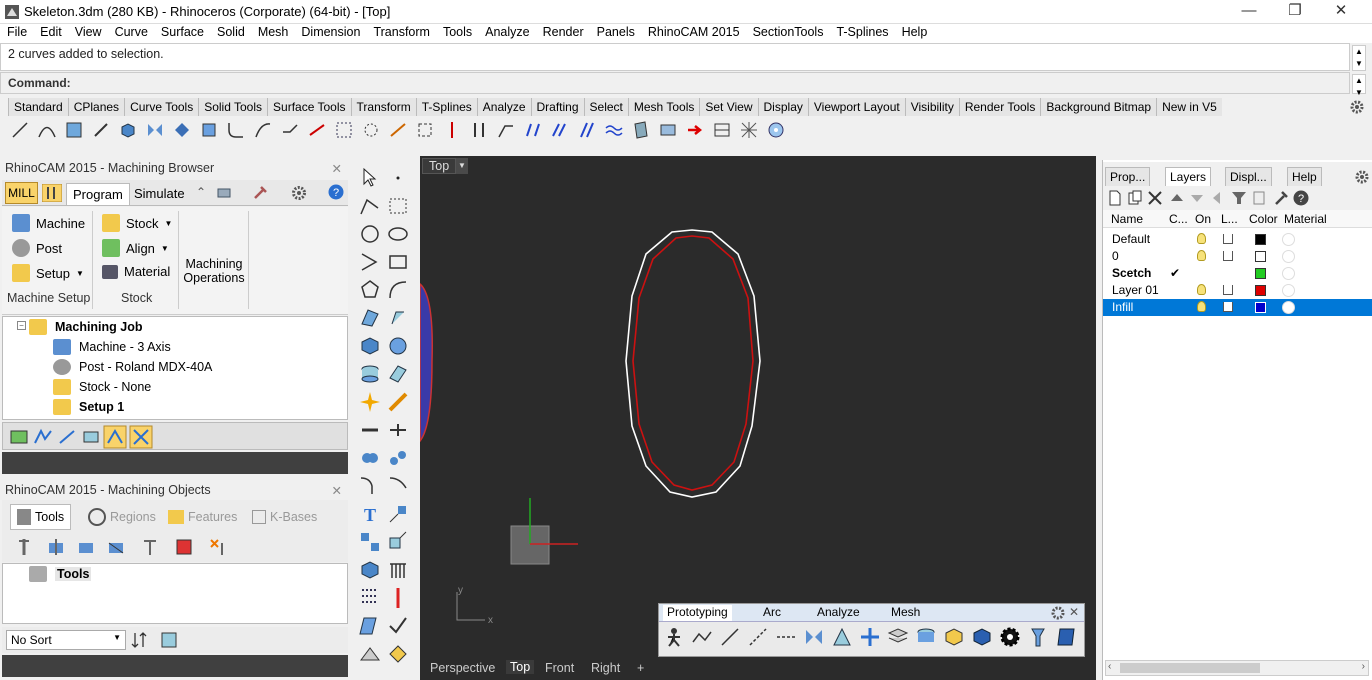  Describe the element at coordinates (224, 193) in the screenshot. I see `browser-settings-icon` at that location.